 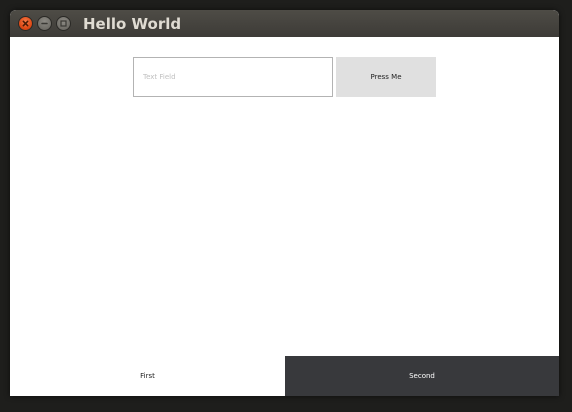 I want to click on tab-bar: First Second, so click(x=284, y=376).